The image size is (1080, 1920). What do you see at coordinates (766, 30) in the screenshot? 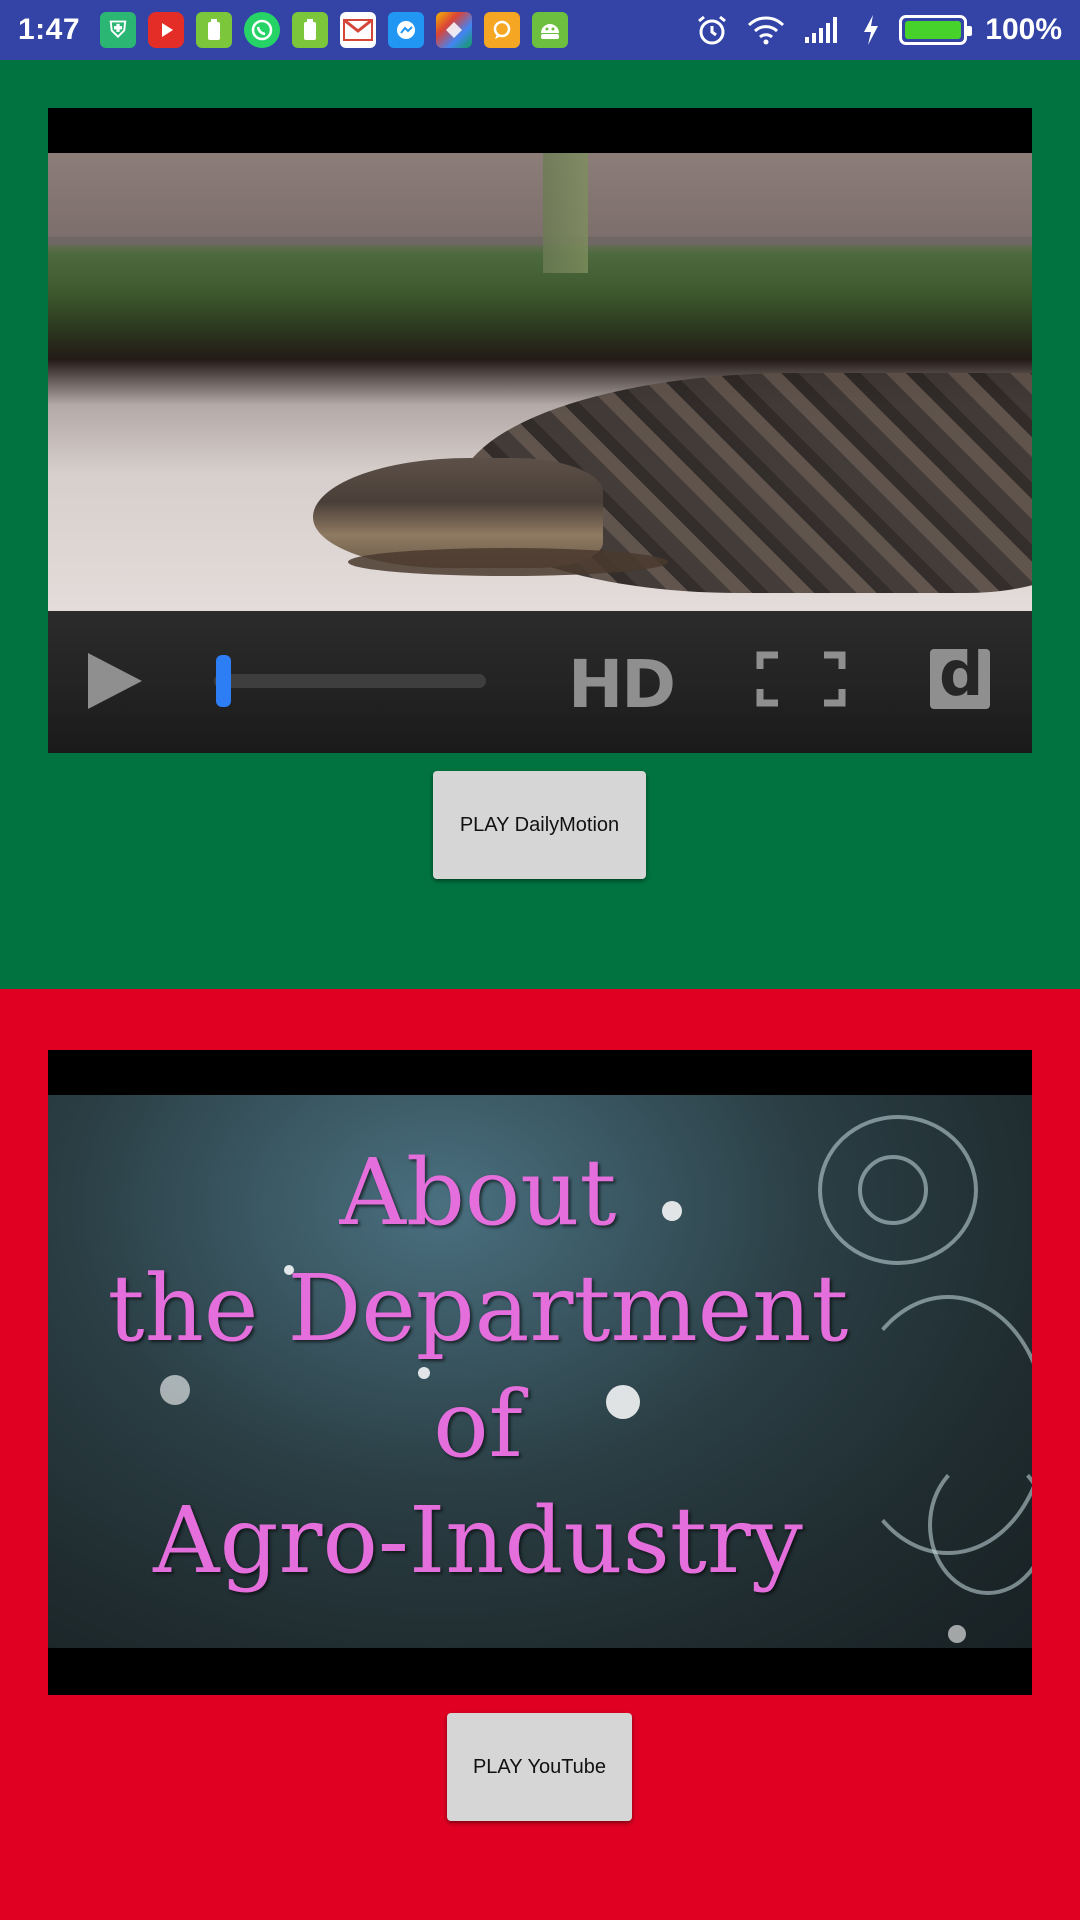
I see `wifi-icon` at bounding box center [766, 30].